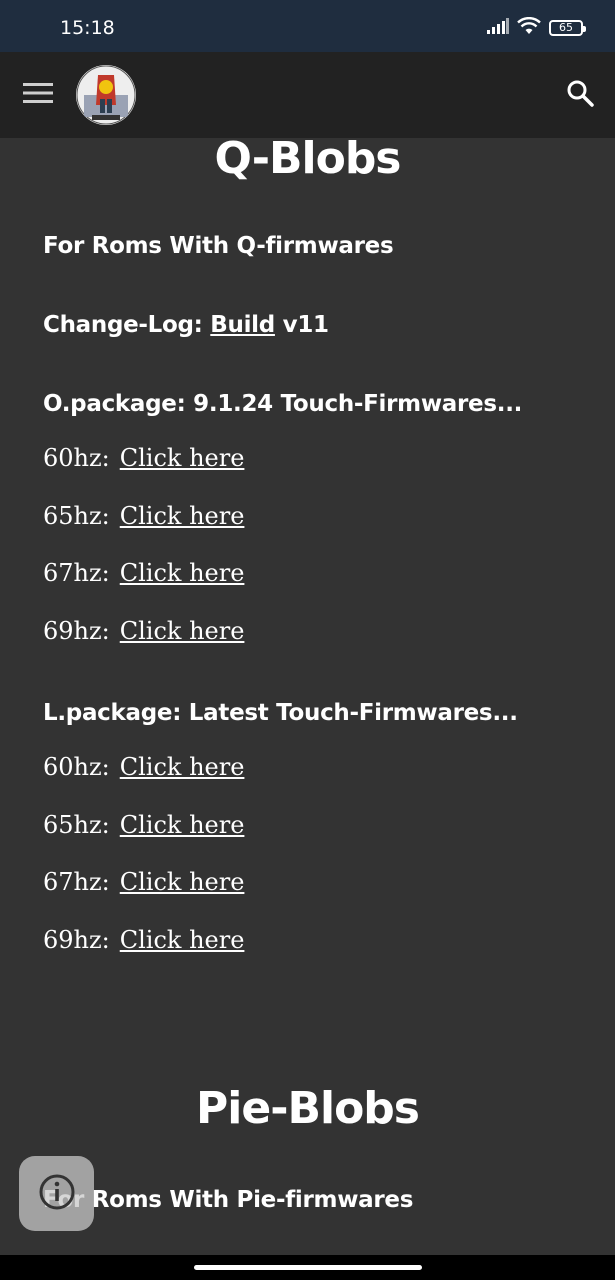 Image resolution: width=615 pixels, height=1280 pixels. Describe the element at coordinates (242, 325) in the screenshot. I see `changelog-build-link: Build` at that location.